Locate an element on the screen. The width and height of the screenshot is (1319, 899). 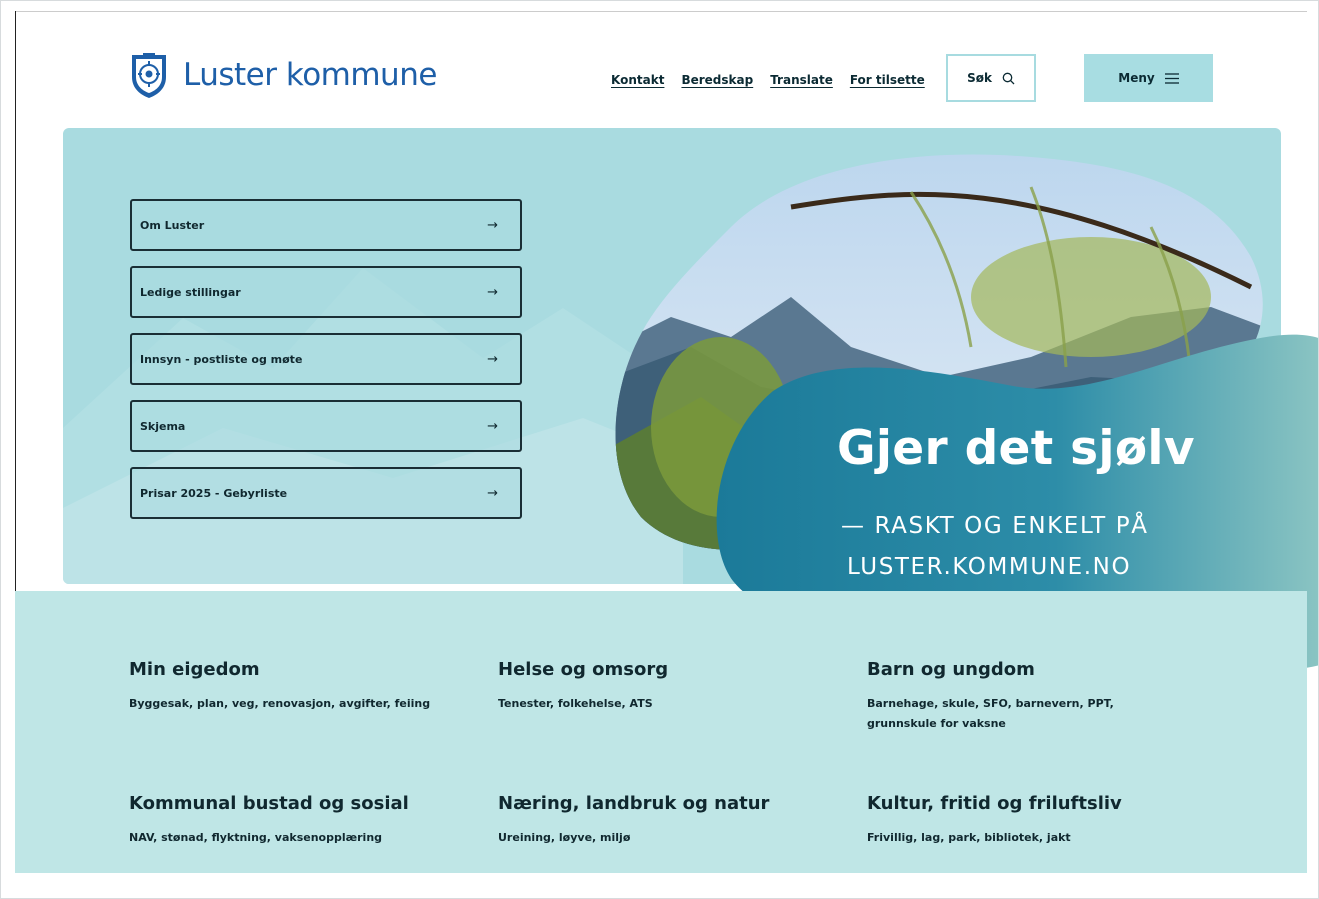
quicklink-innsyn: Innsyn - postliste og møte → is located at coordinates (326, 359).